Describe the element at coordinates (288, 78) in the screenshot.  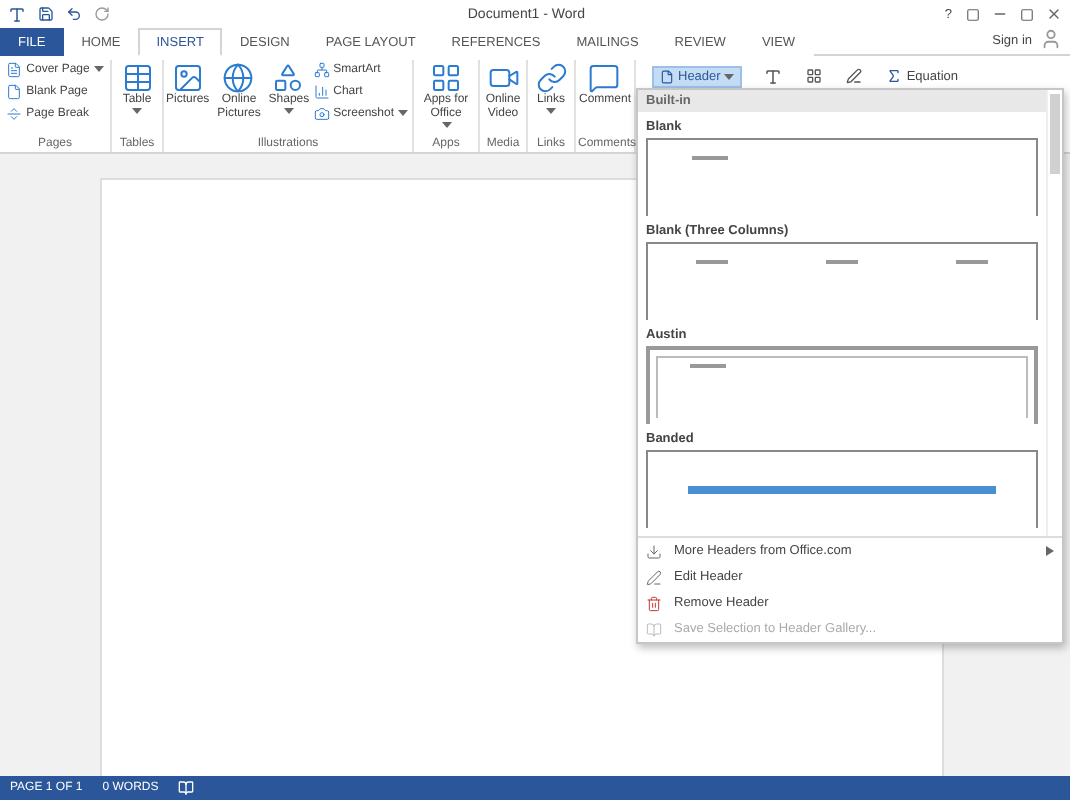
I see `shapes-icon` at that location.